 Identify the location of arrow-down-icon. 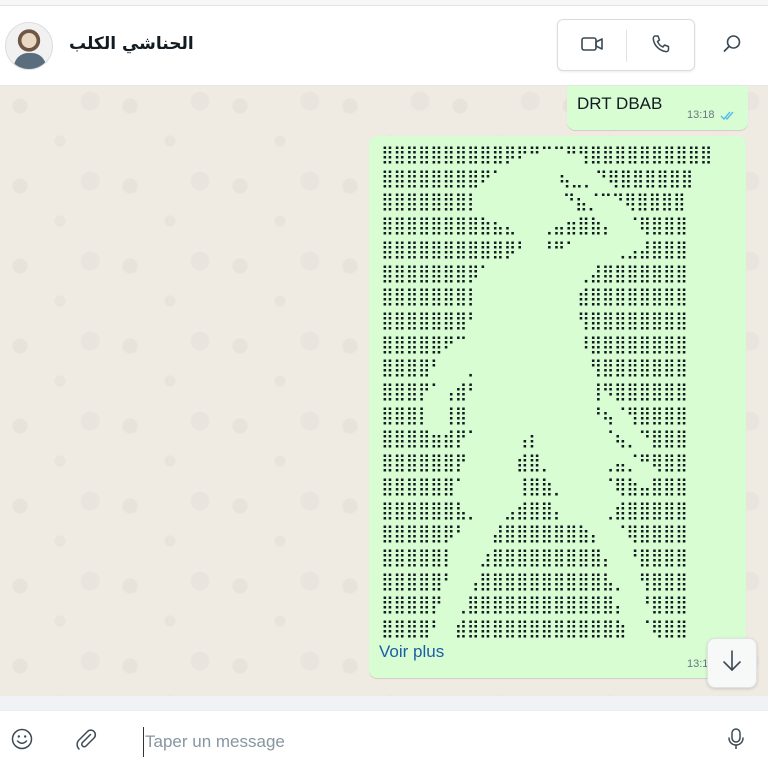
(732, 663).